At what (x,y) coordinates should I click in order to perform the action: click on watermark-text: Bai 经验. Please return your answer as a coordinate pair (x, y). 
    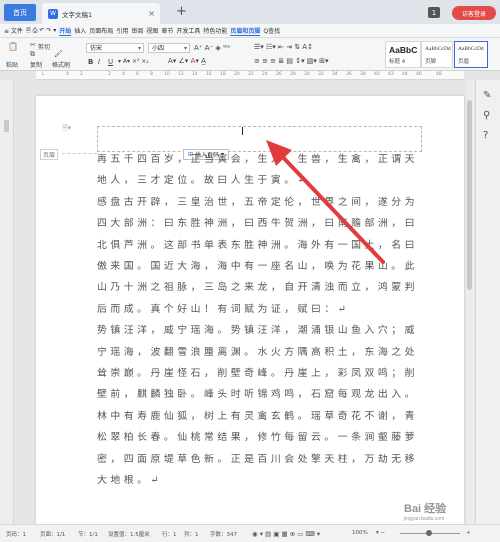
    Looking at the image, I should click on (425, 509).